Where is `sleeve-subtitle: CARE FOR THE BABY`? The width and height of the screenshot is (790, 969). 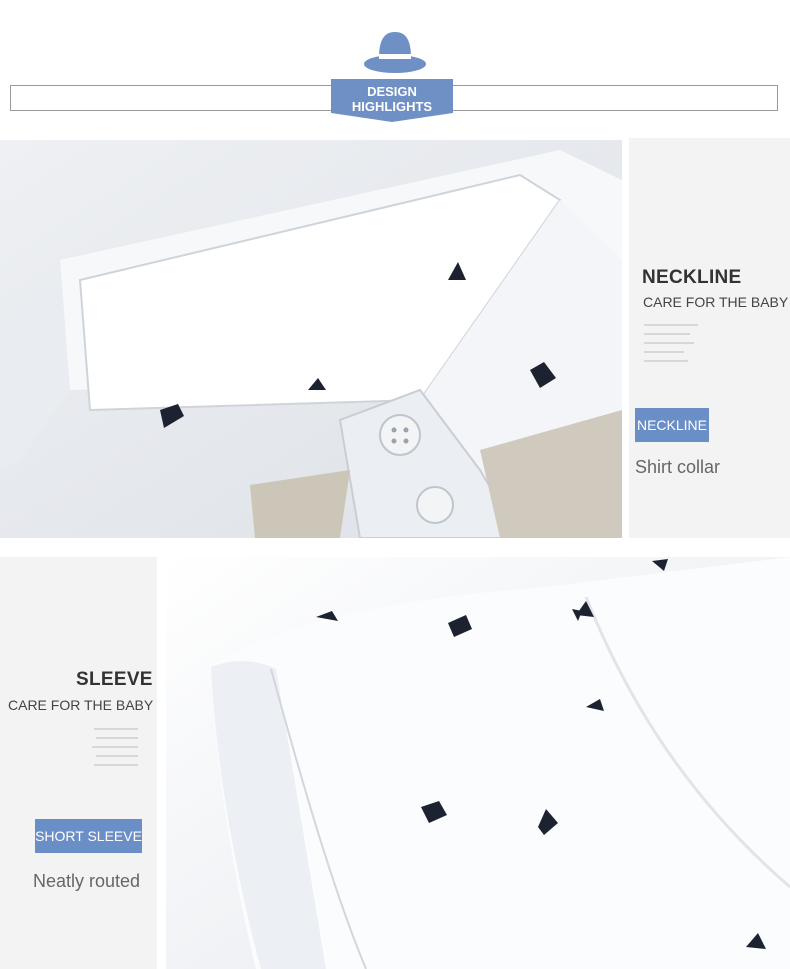
sleeve-subtitle: CARE FOR THE BABY is located at coordinates (81, 705).